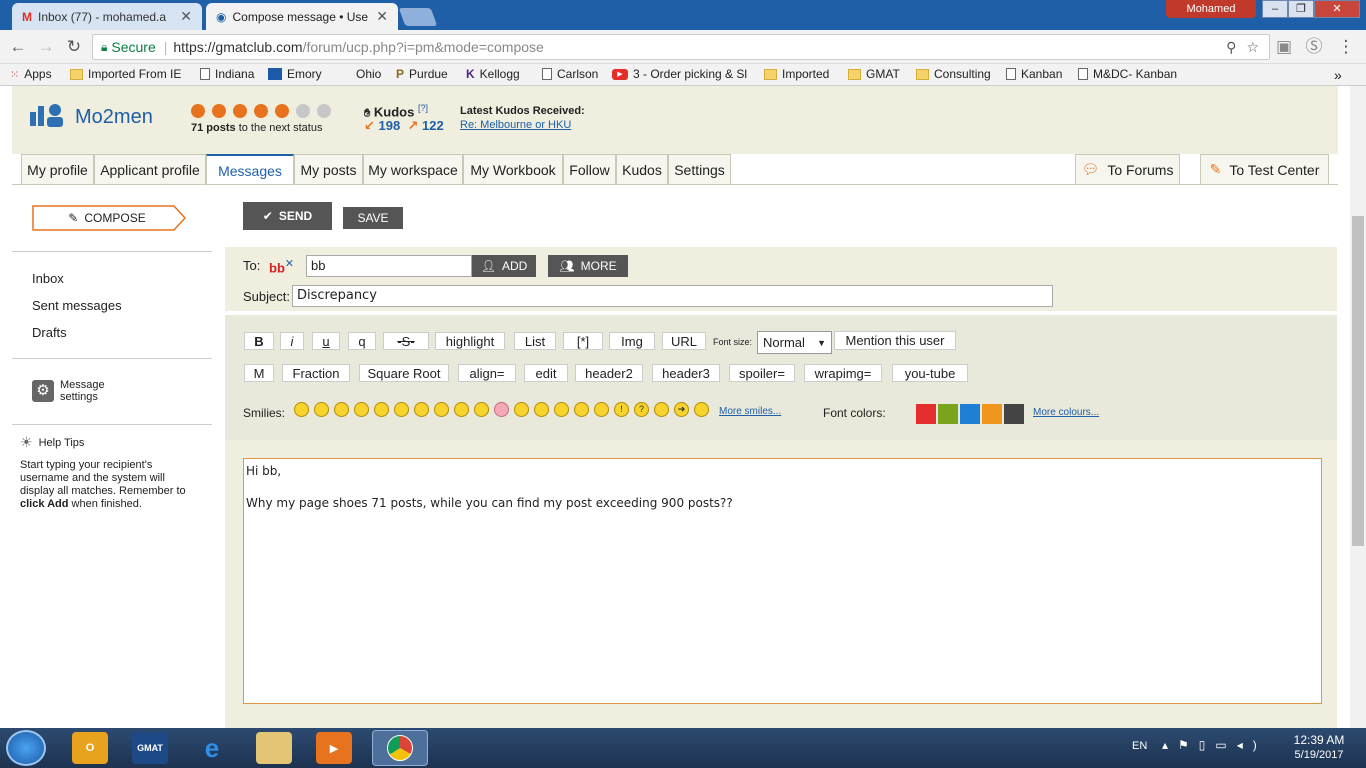 The image size is (1366, 768). I want to click on key-icon: ⚲, so click(1231, 47).